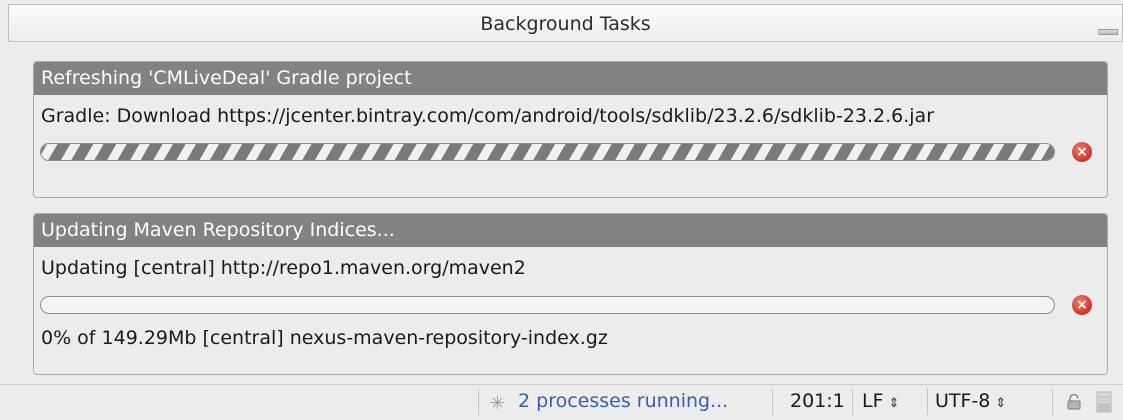 Image resolution: width=1123 pixels, height=420 pixels. I want to click on line-separator-selector: LF ⇕, so click(880, 401).